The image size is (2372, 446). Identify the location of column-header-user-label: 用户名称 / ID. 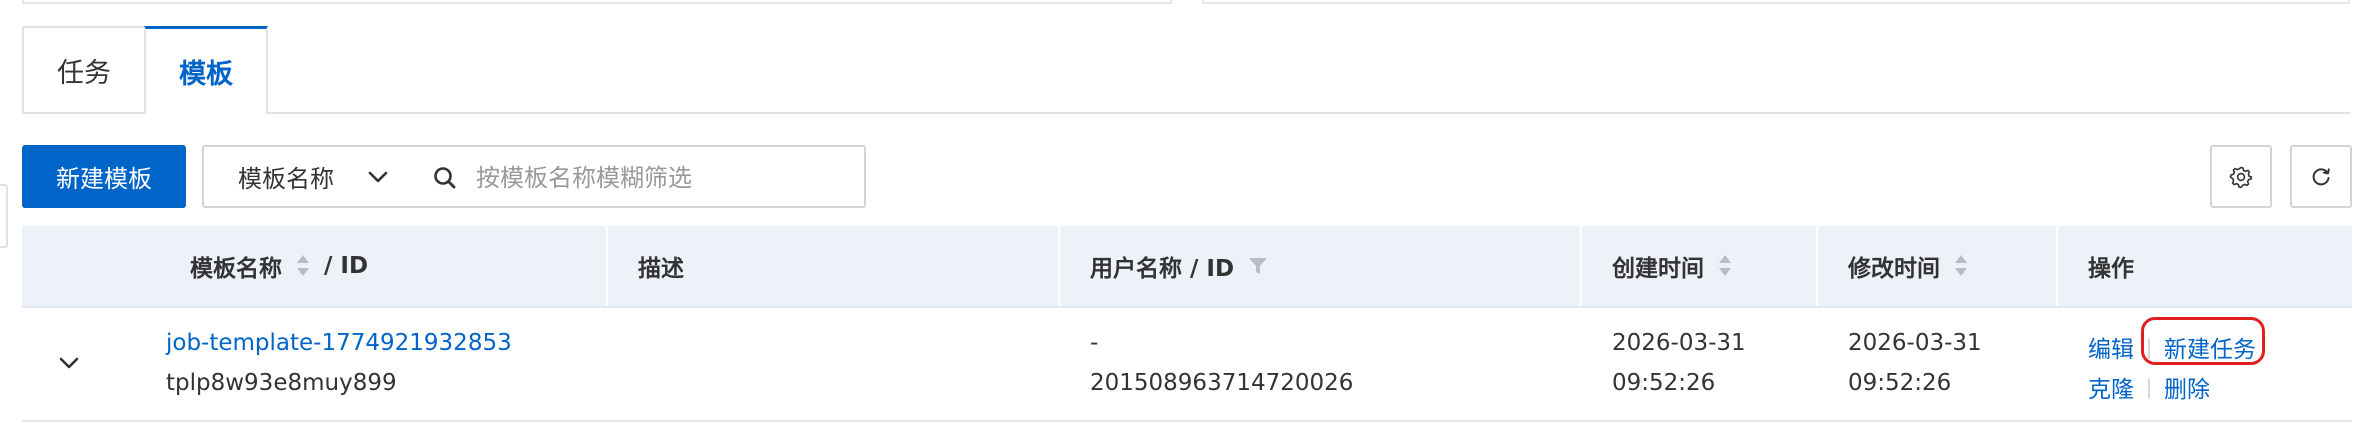
(1162, 269).